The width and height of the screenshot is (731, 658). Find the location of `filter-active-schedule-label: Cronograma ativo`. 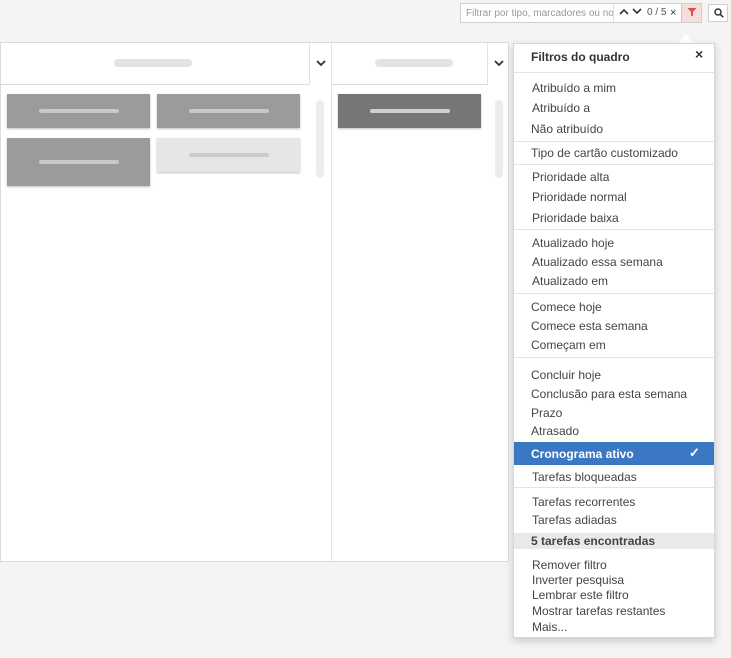

filter-active-schedule-label: Cronograma ativo is located at coordinates (582, 454).